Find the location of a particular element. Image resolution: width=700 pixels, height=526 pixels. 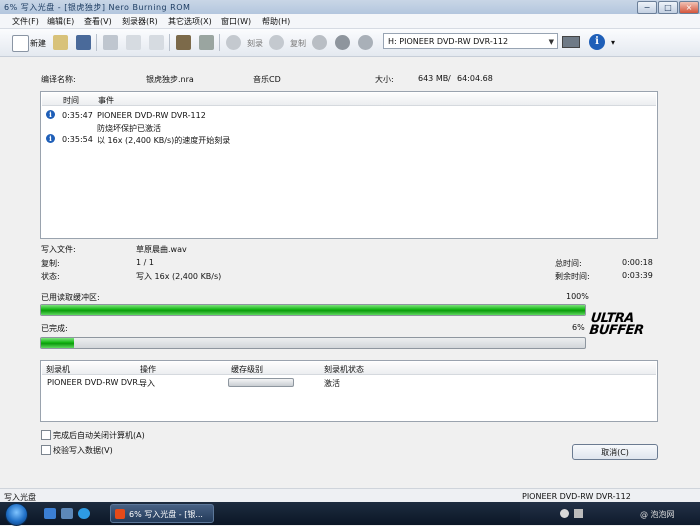

verify-checkbox is located at coordinates (46, 450).